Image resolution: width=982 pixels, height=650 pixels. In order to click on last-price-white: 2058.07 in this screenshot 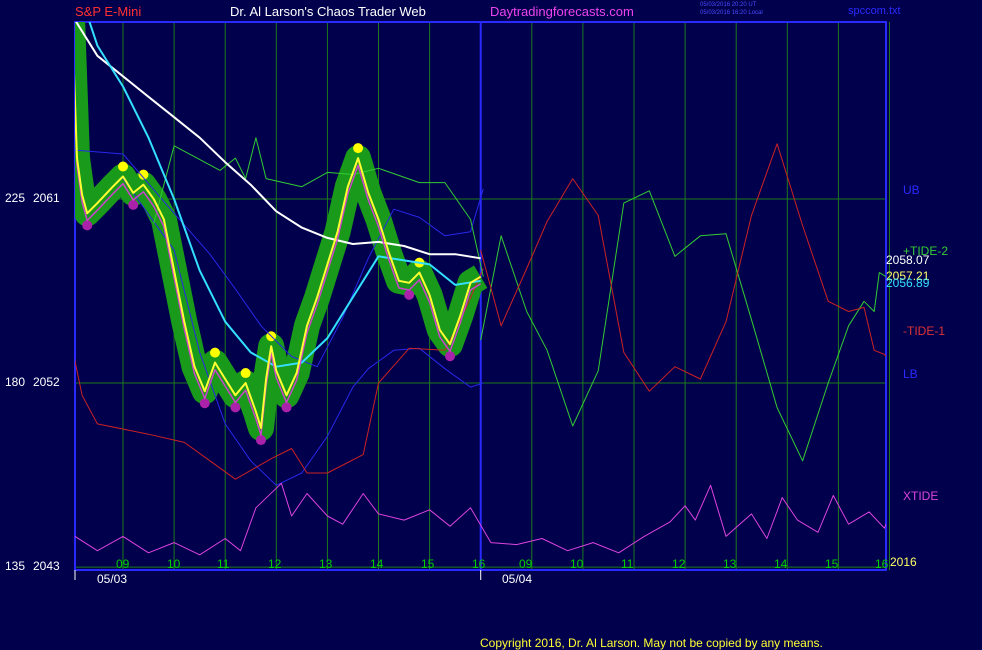, I will do `click(908, 260)`.